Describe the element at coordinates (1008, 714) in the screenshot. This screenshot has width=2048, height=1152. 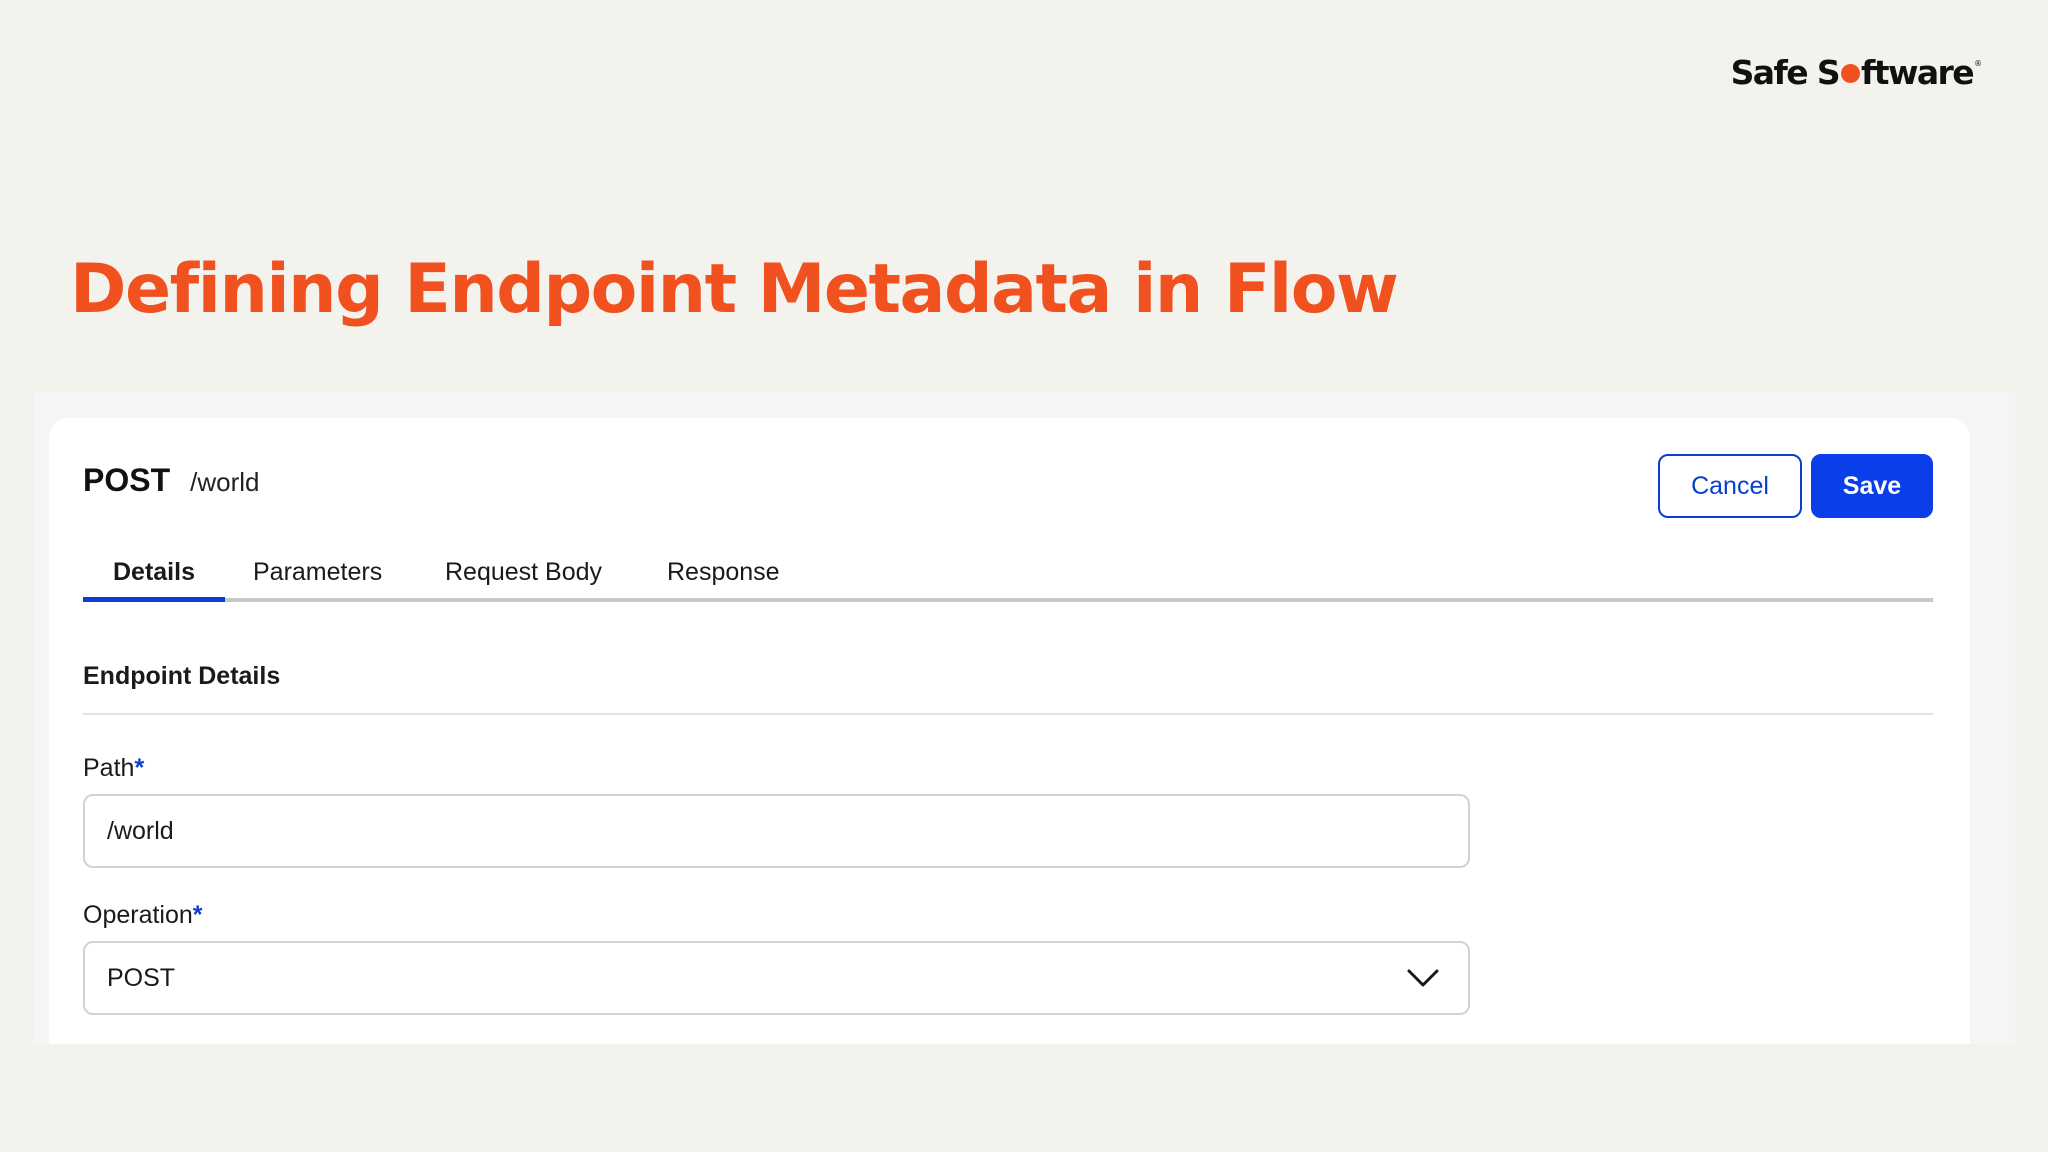
I see `section-divider` at that location.